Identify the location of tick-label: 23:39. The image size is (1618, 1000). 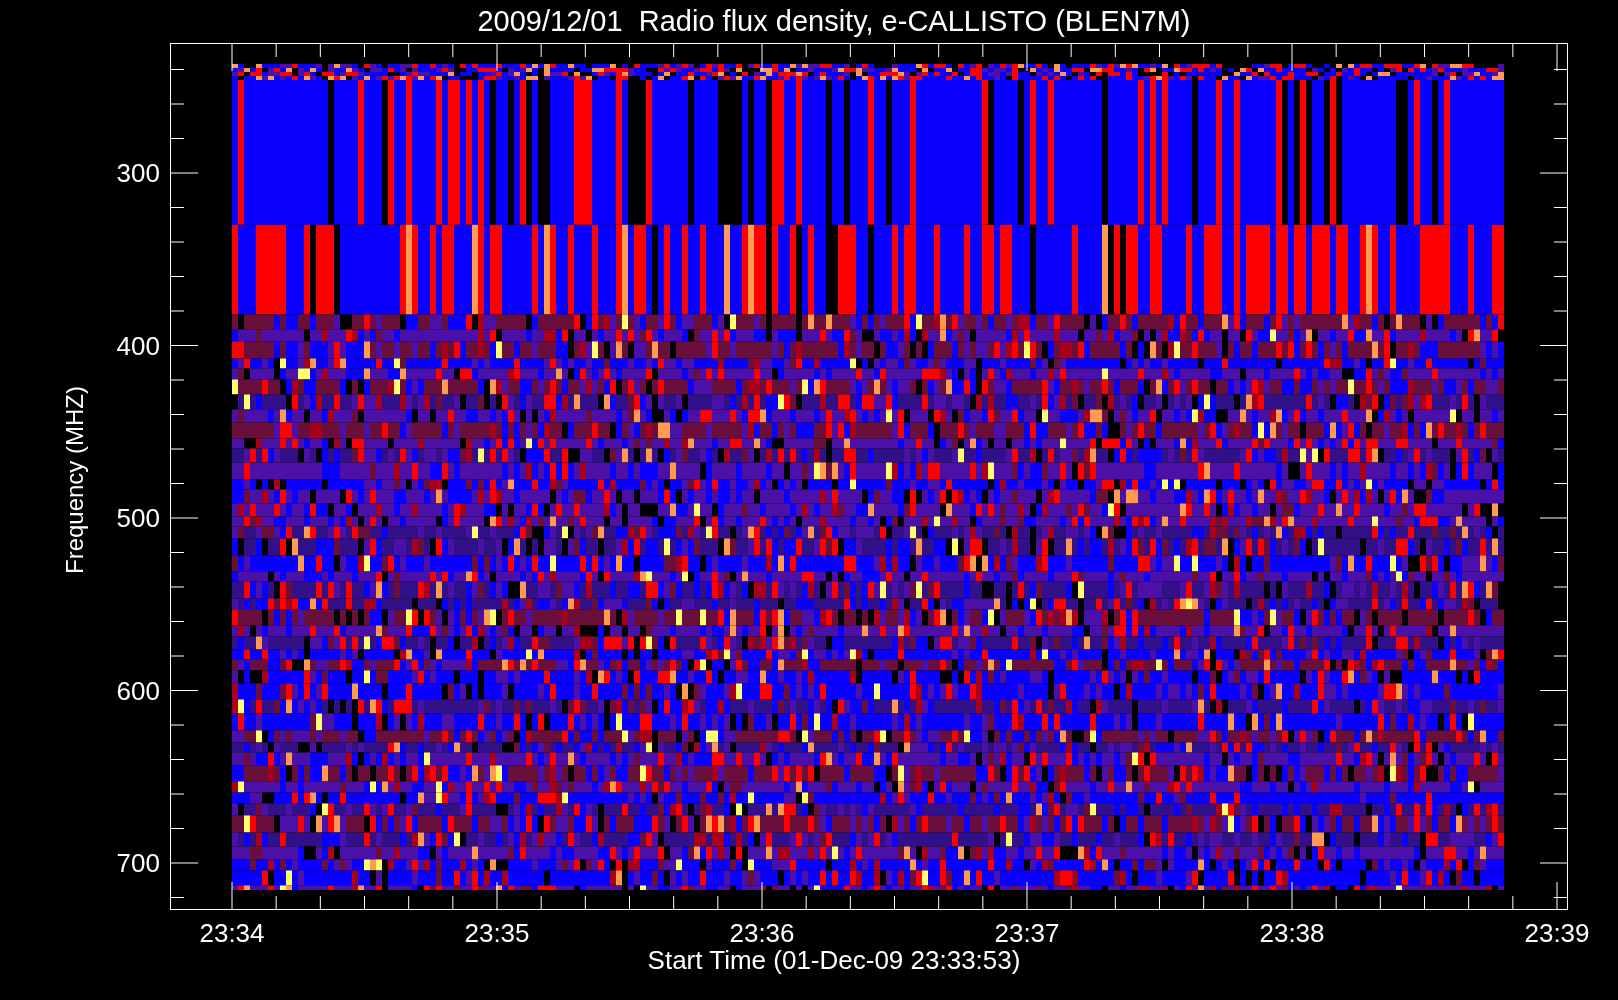
(1557, 933).